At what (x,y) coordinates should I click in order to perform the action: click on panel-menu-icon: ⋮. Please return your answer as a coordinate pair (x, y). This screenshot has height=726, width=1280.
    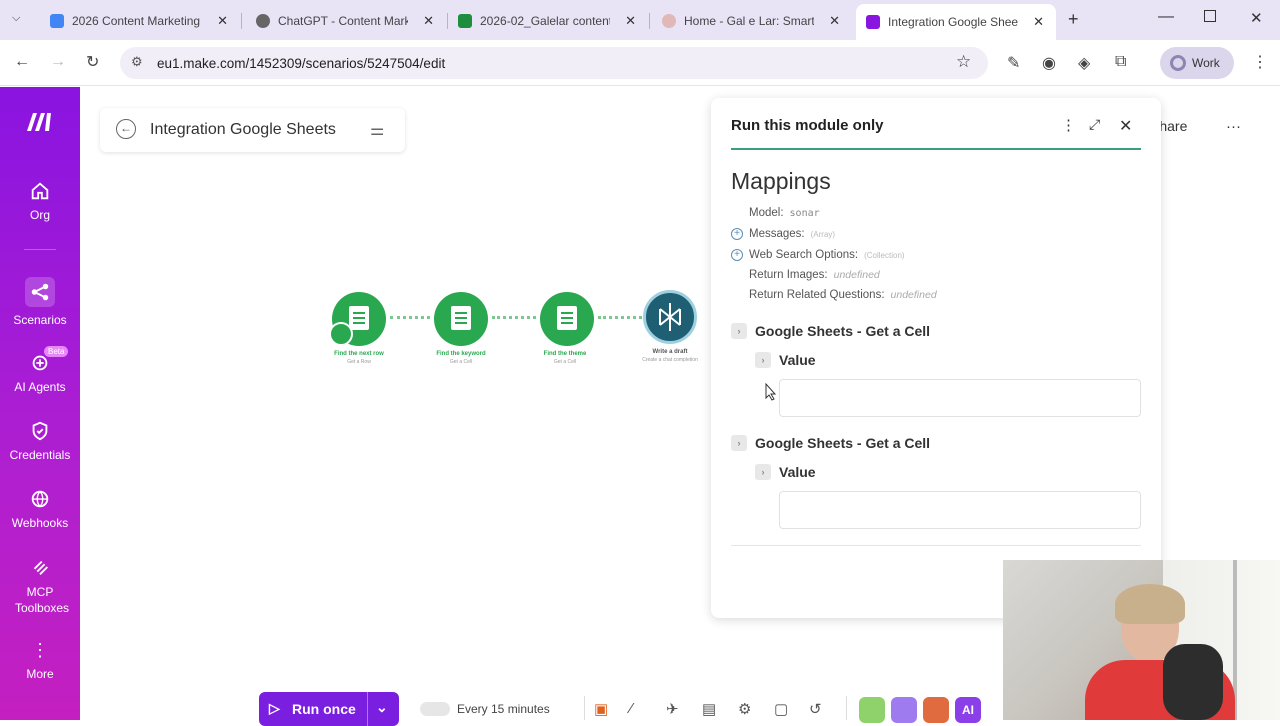
    Looking at the image, I should click on (1068, 125).